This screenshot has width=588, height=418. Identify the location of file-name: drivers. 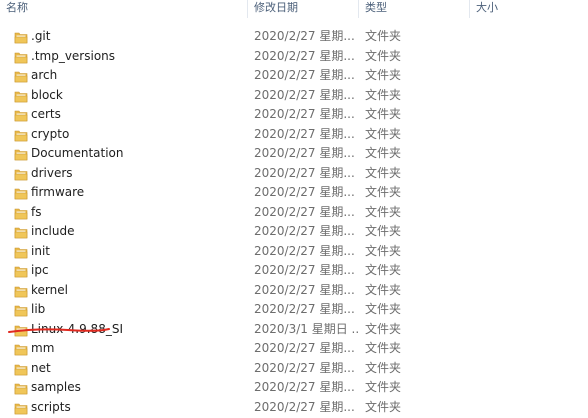
(52, 172).